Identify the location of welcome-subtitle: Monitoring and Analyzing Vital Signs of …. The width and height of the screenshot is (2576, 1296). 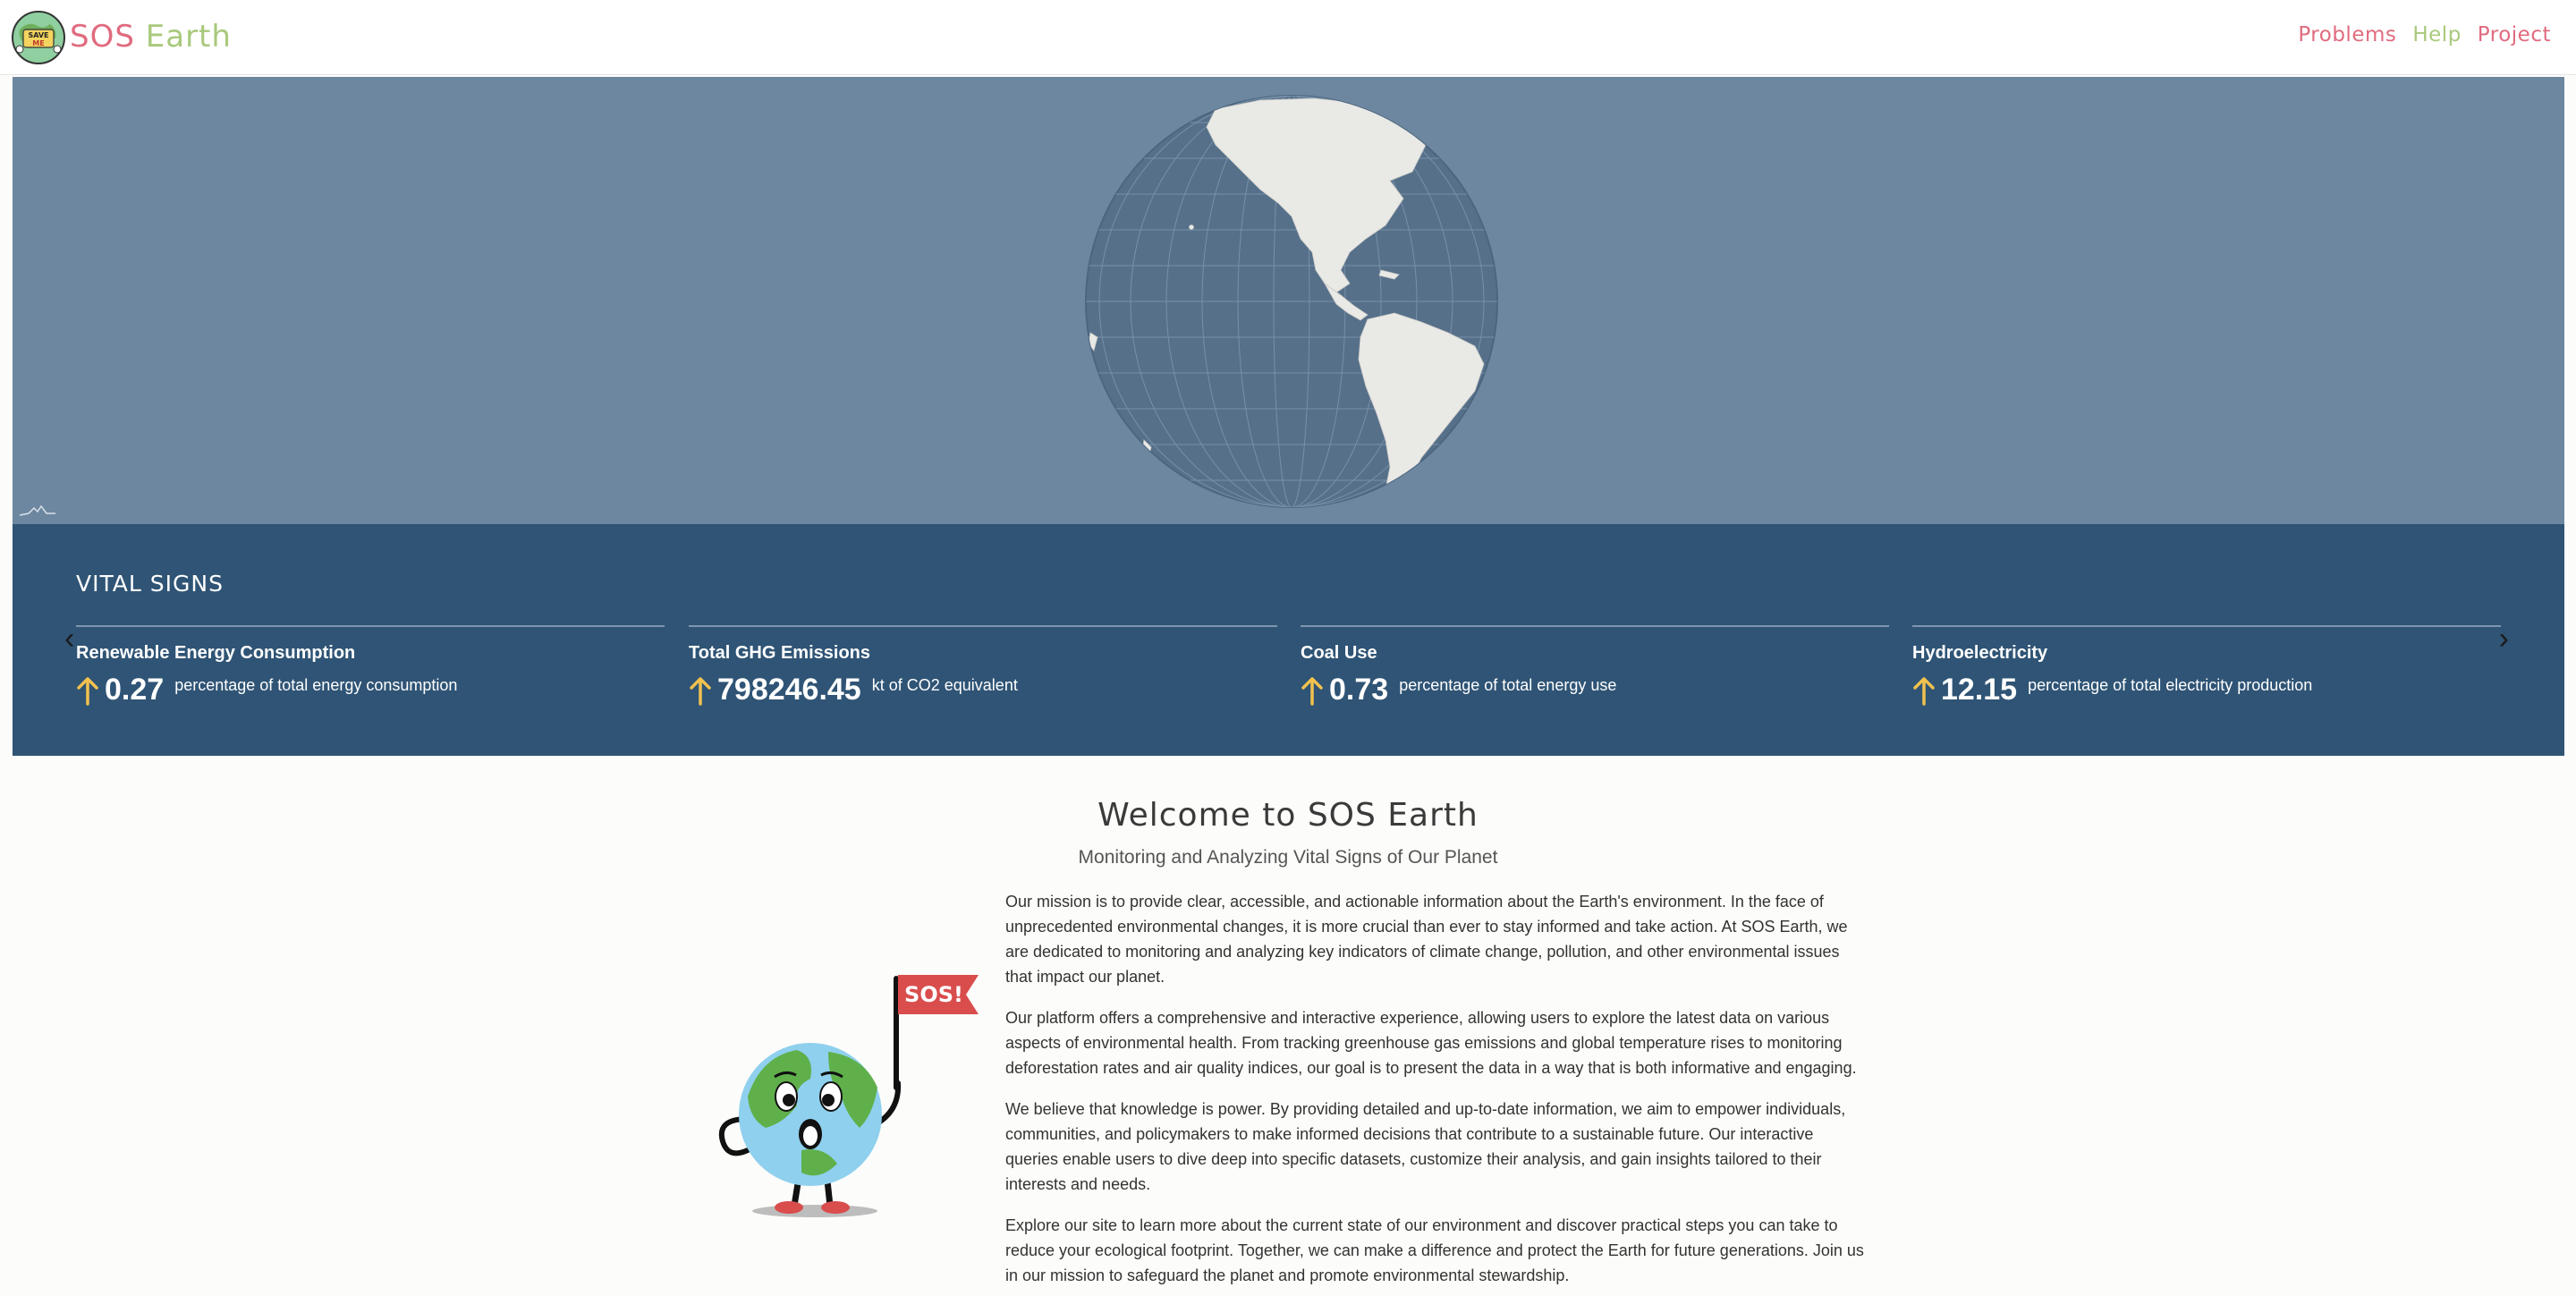
(1288, 857).